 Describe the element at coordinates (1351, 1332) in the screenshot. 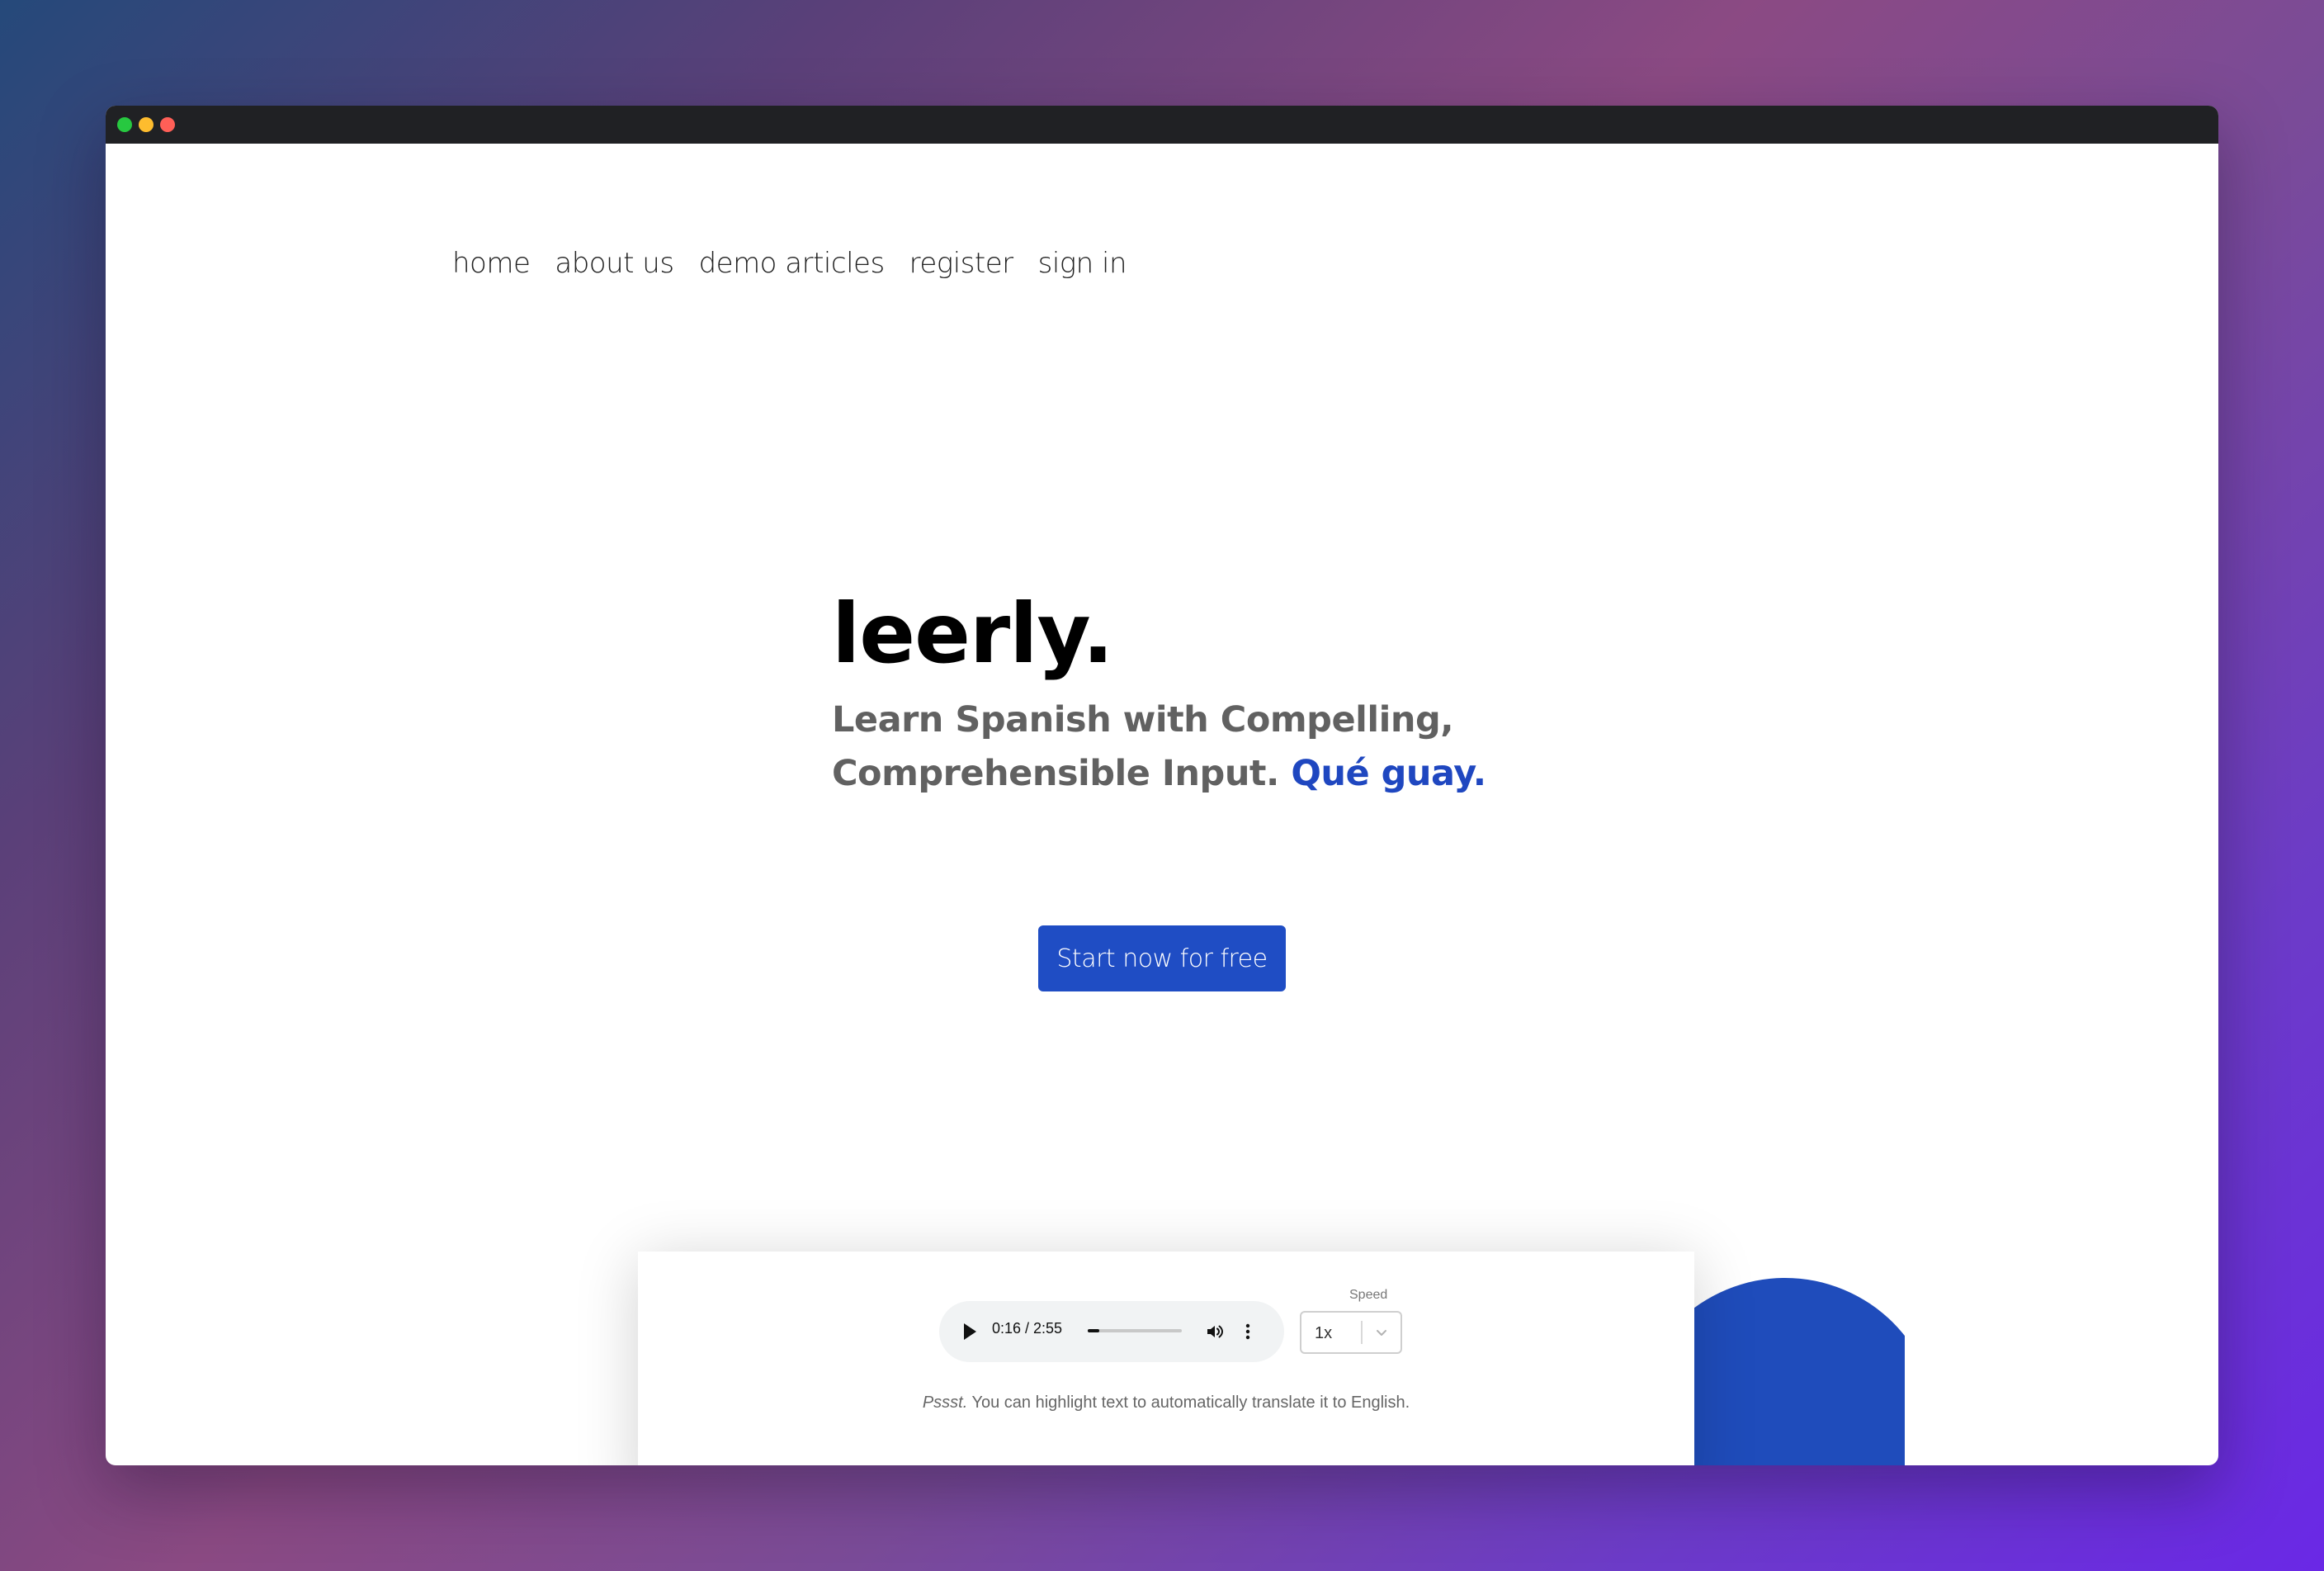

I see `speed-select: 1x` at that location.